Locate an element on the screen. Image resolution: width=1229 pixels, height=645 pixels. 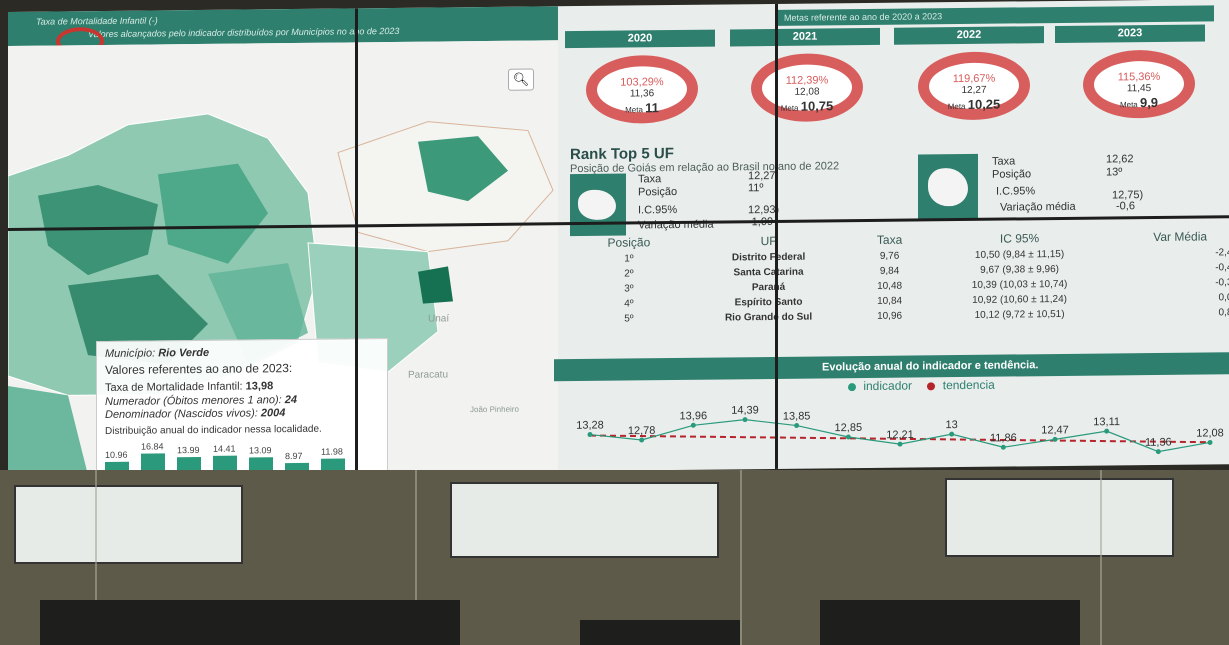
meta-ring-target-value: 10,75 is located at coordinates (817, 106).